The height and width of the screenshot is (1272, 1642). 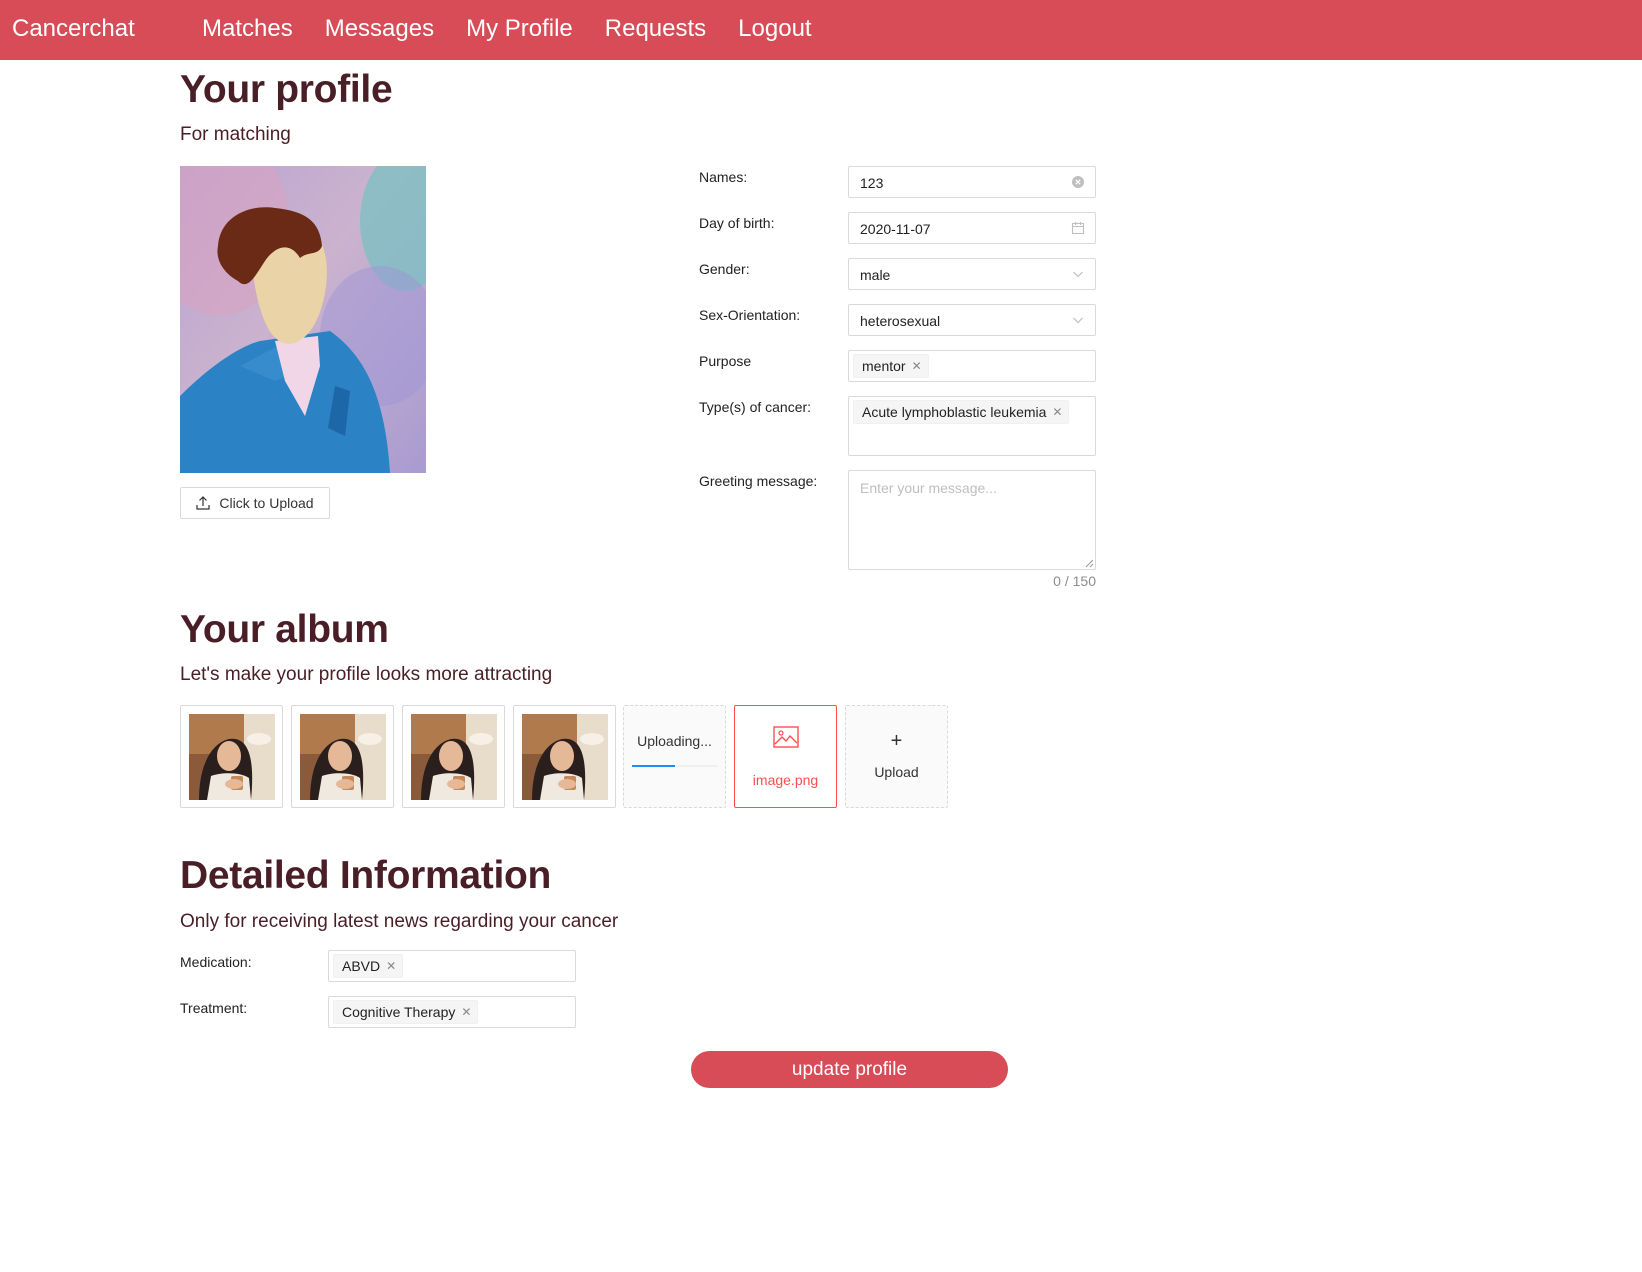 What do you see at coordinates (723, 177) in the screenshot?
I see `names-label: Names:` at bounding box center [723, 177].